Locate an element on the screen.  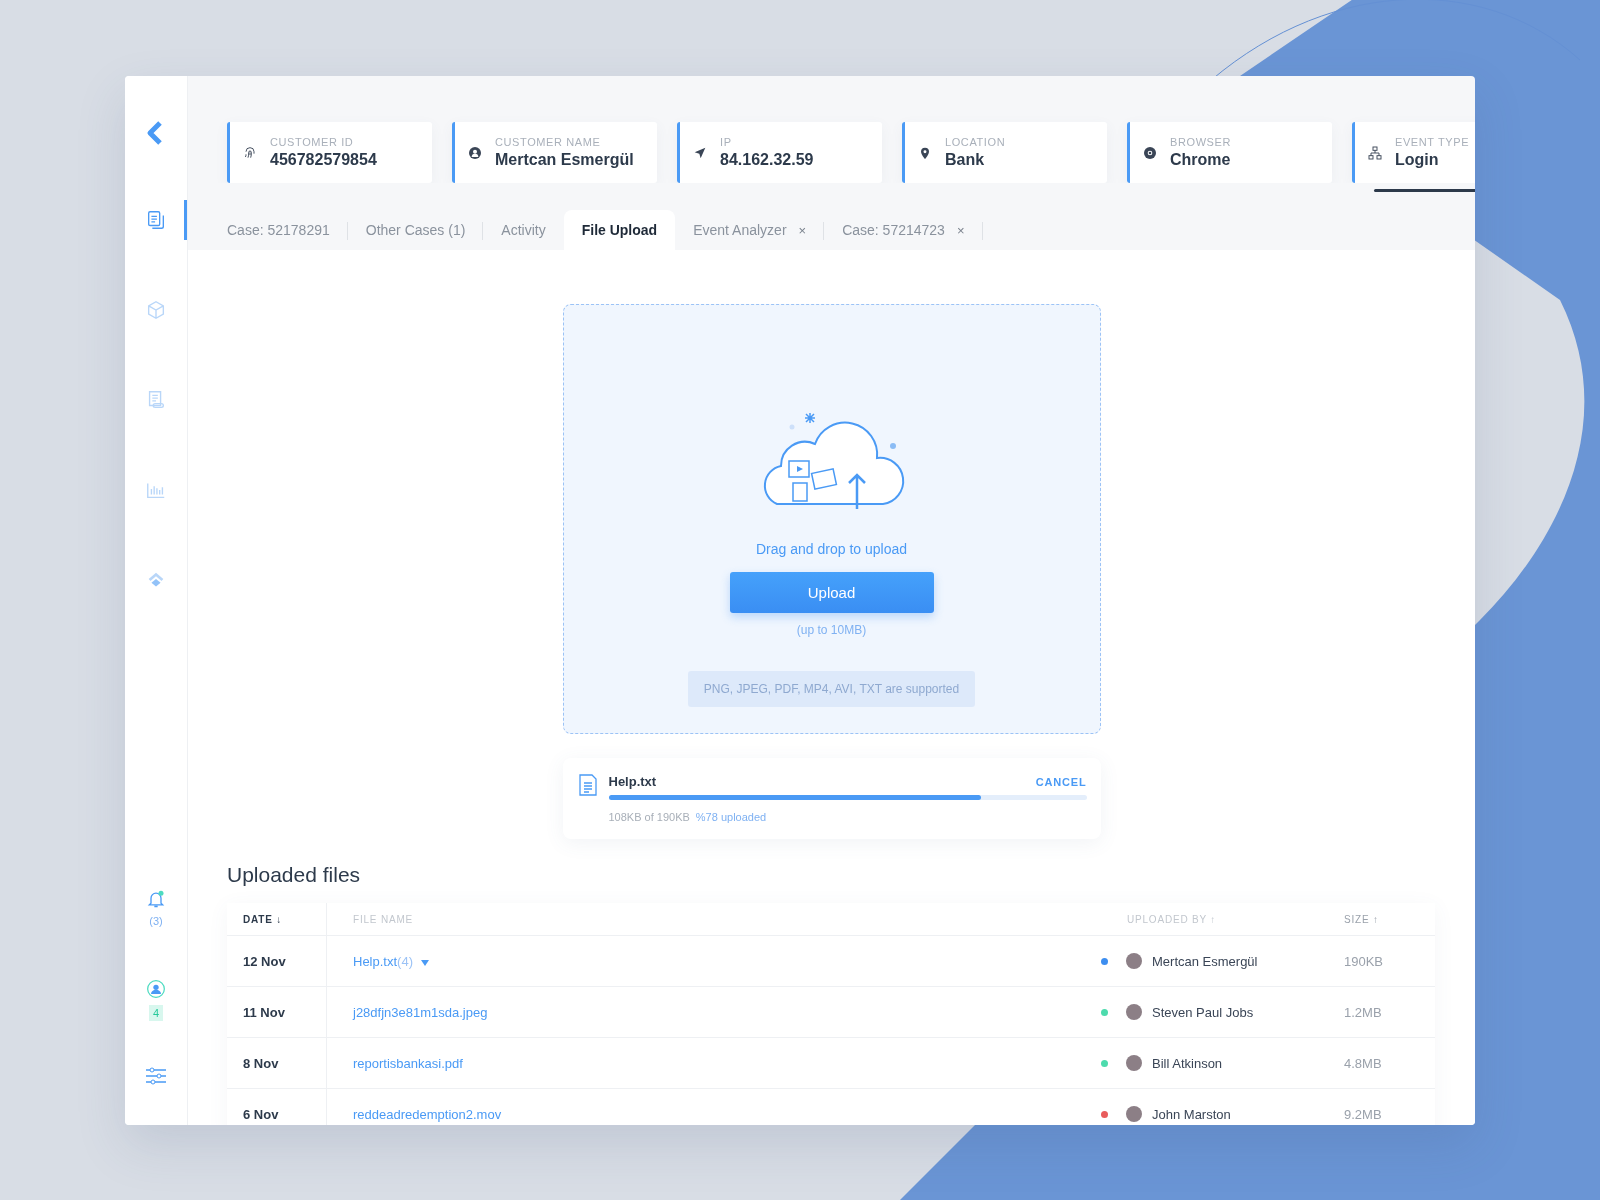
card-value: Login is located at coordinates (1417, 160).